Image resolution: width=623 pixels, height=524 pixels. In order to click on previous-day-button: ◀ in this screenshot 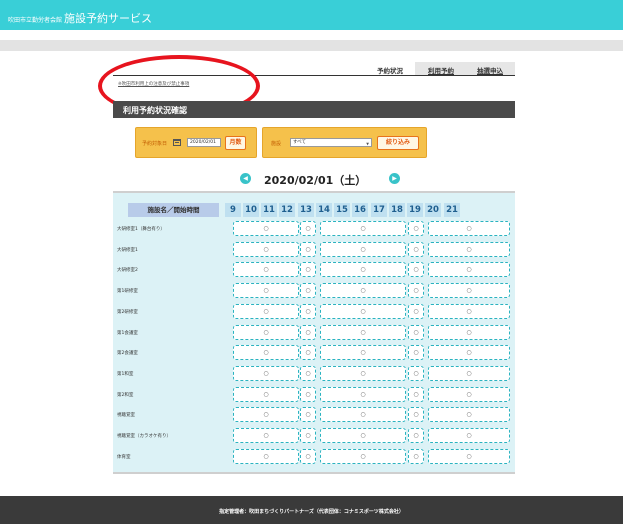, I will do `click(245, 178)`.